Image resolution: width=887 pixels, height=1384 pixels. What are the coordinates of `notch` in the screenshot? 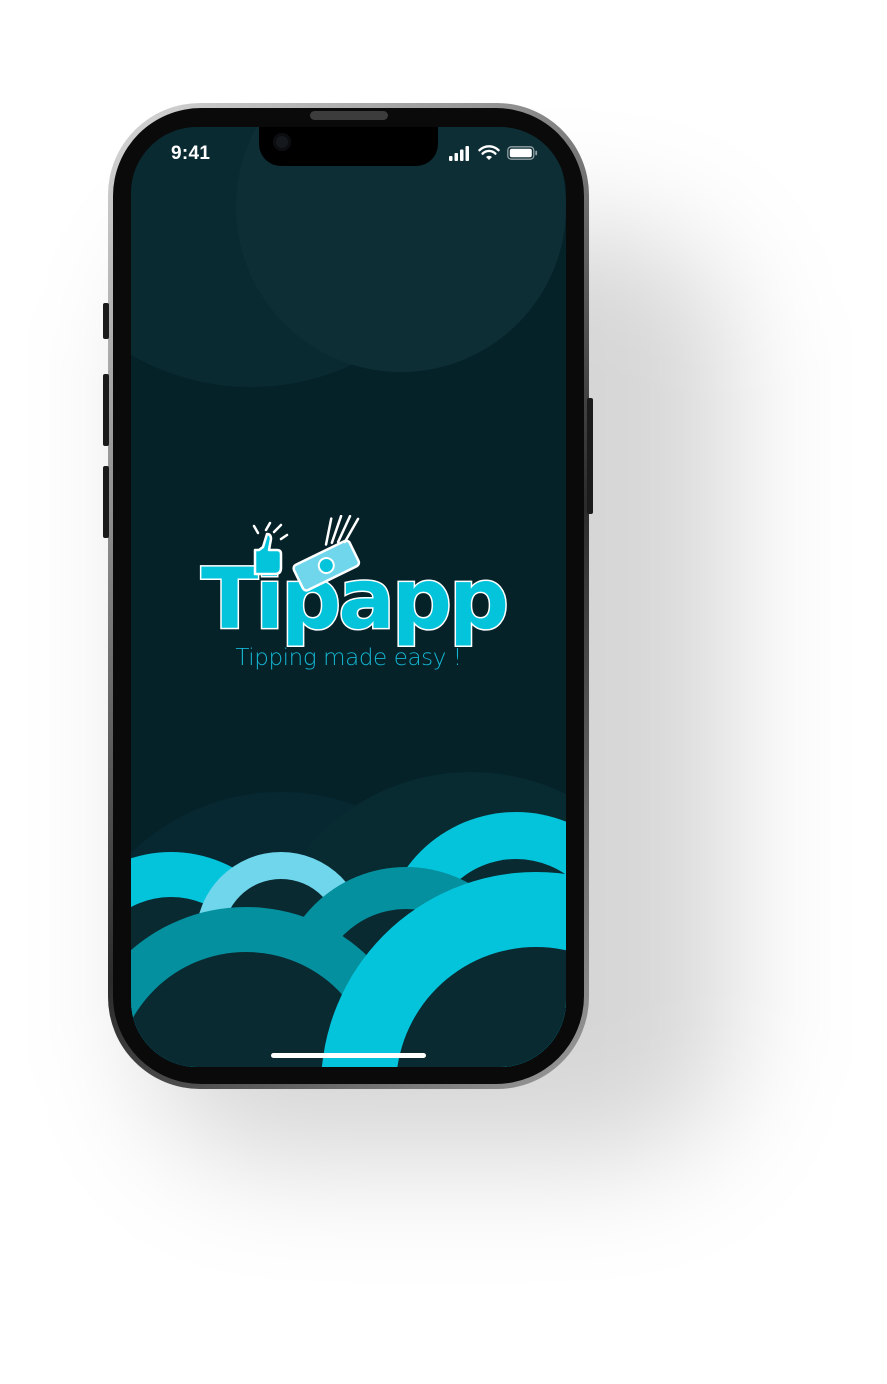 It's located at (348, 146).